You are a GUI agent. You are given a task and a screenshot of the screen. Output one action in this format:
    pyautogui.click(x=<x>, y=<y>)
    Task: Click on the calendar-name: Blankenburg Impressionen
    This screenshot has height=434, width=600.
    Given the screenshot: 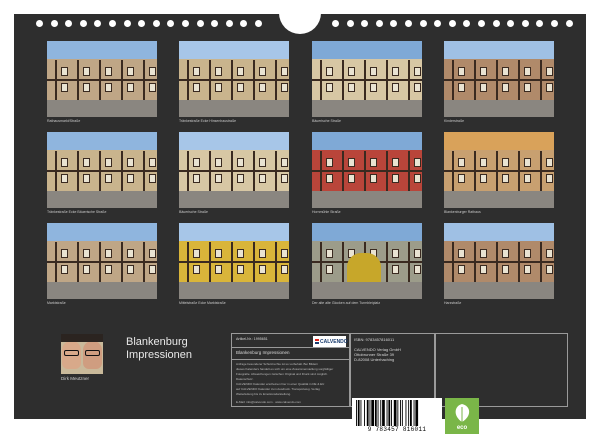 What is the action you would take?
    pyautogui.click(x=263, y=352)
    